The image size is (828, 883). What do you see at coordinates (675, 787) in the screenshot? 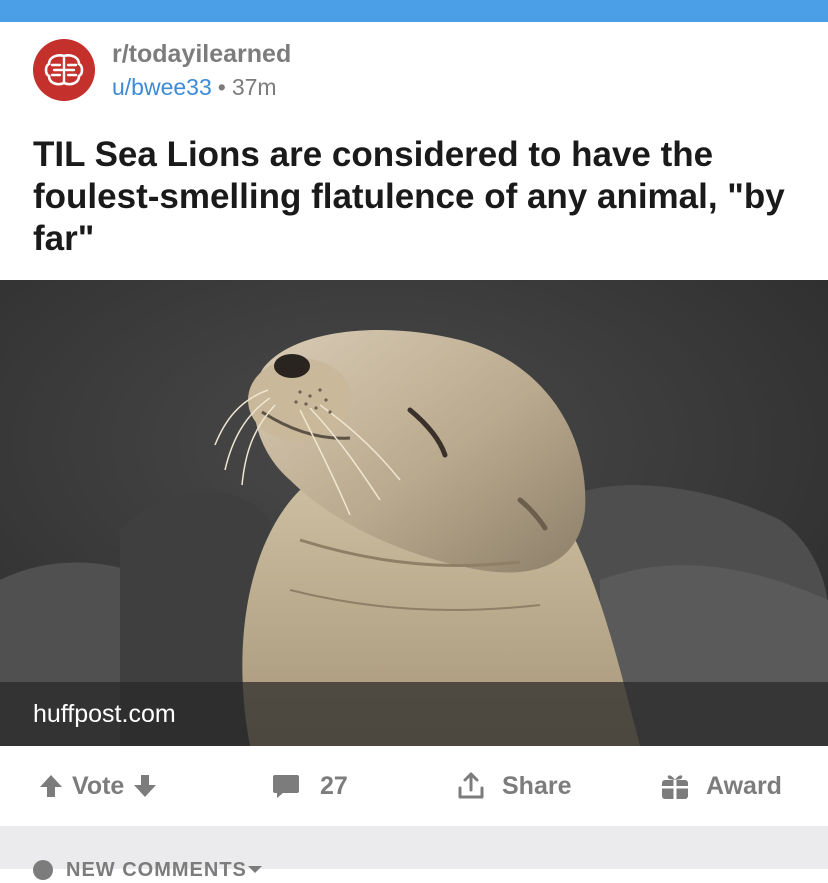
I see `award-icon` at bounding box center [675, 787].